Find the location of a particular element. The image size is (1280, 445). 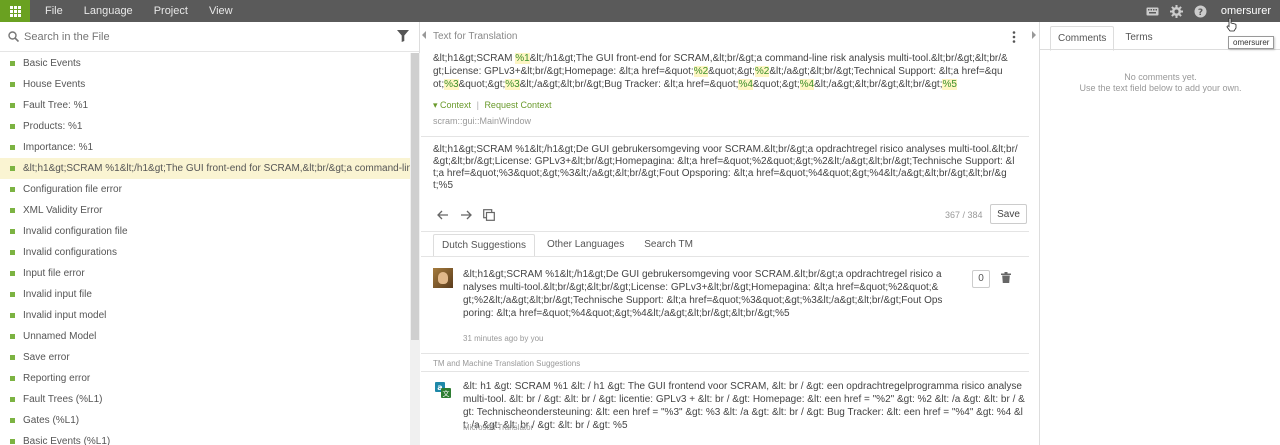

copy-source-icon is located at coordinates (494, 215).